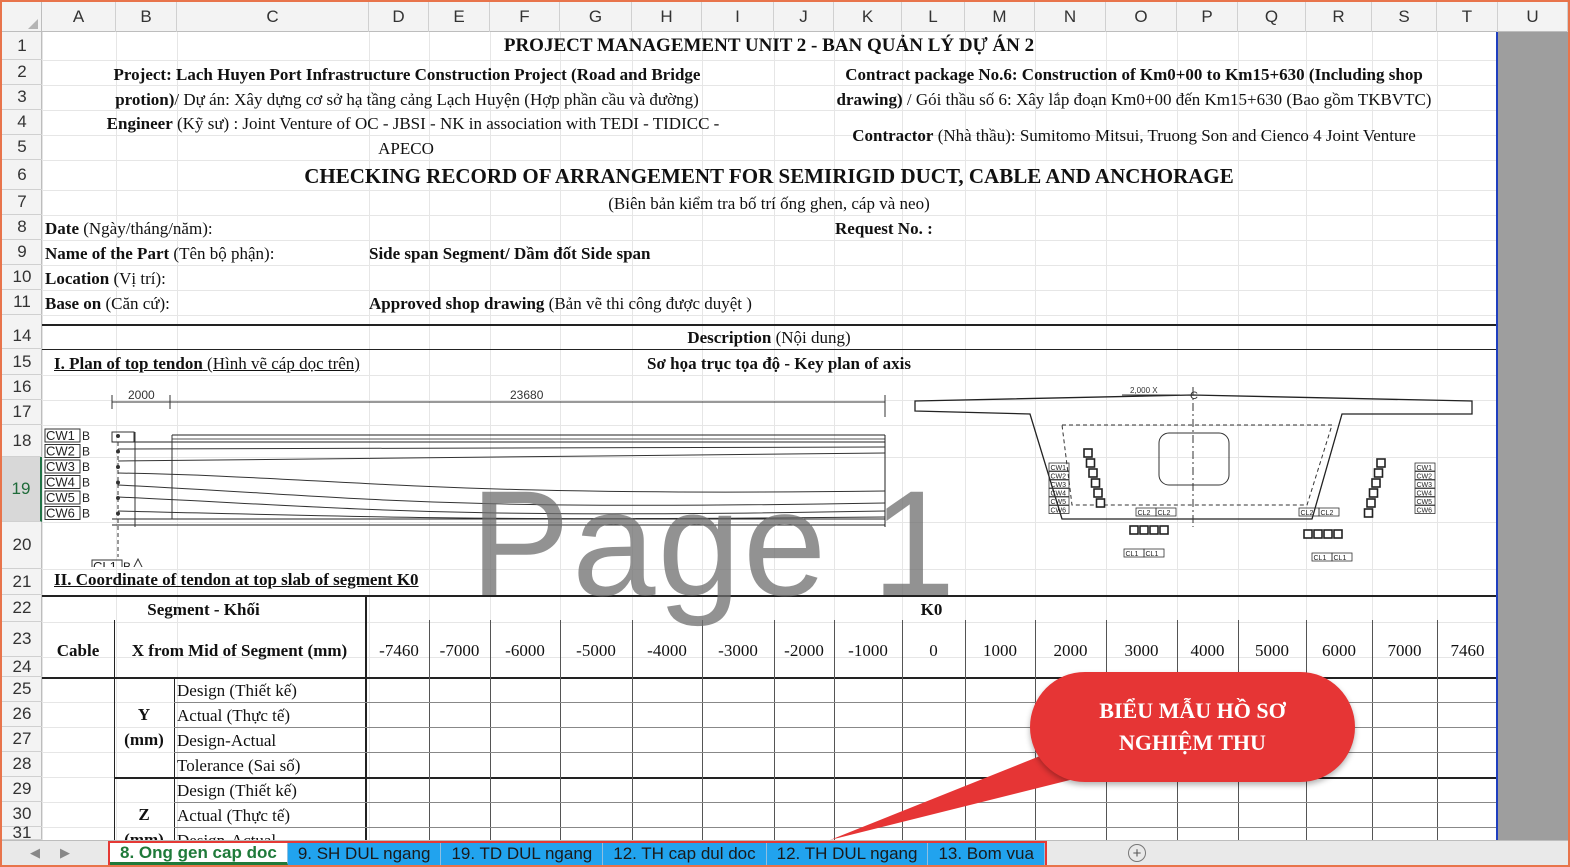 Image resolution: width=1570 pixels, height=867 pixels. I want to click on x-value-cell: 7460, so click(1466, 651).